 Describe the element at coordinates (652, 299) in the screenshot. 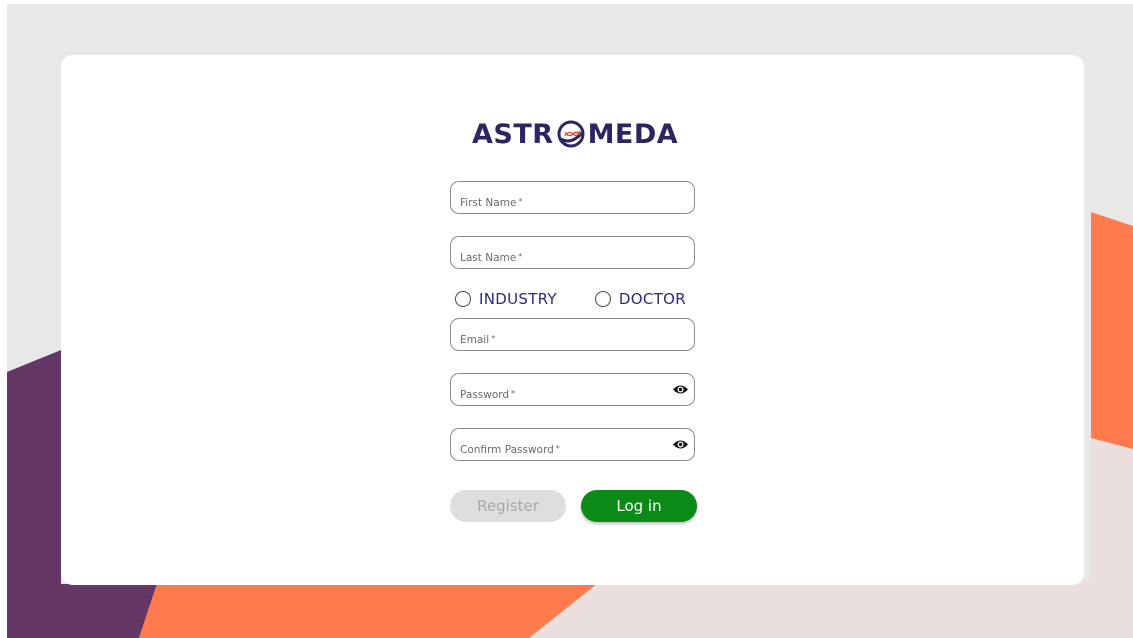

I see `radio-doctor-label: DOCTOR` at that location.